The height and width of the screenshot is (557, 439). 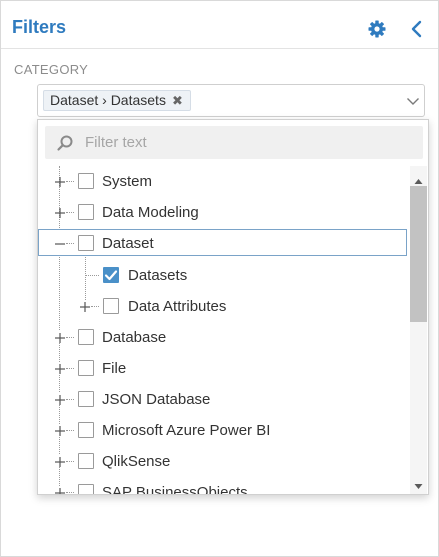 I want to click on collapse-minus-icon, so click(x=60, y=243).